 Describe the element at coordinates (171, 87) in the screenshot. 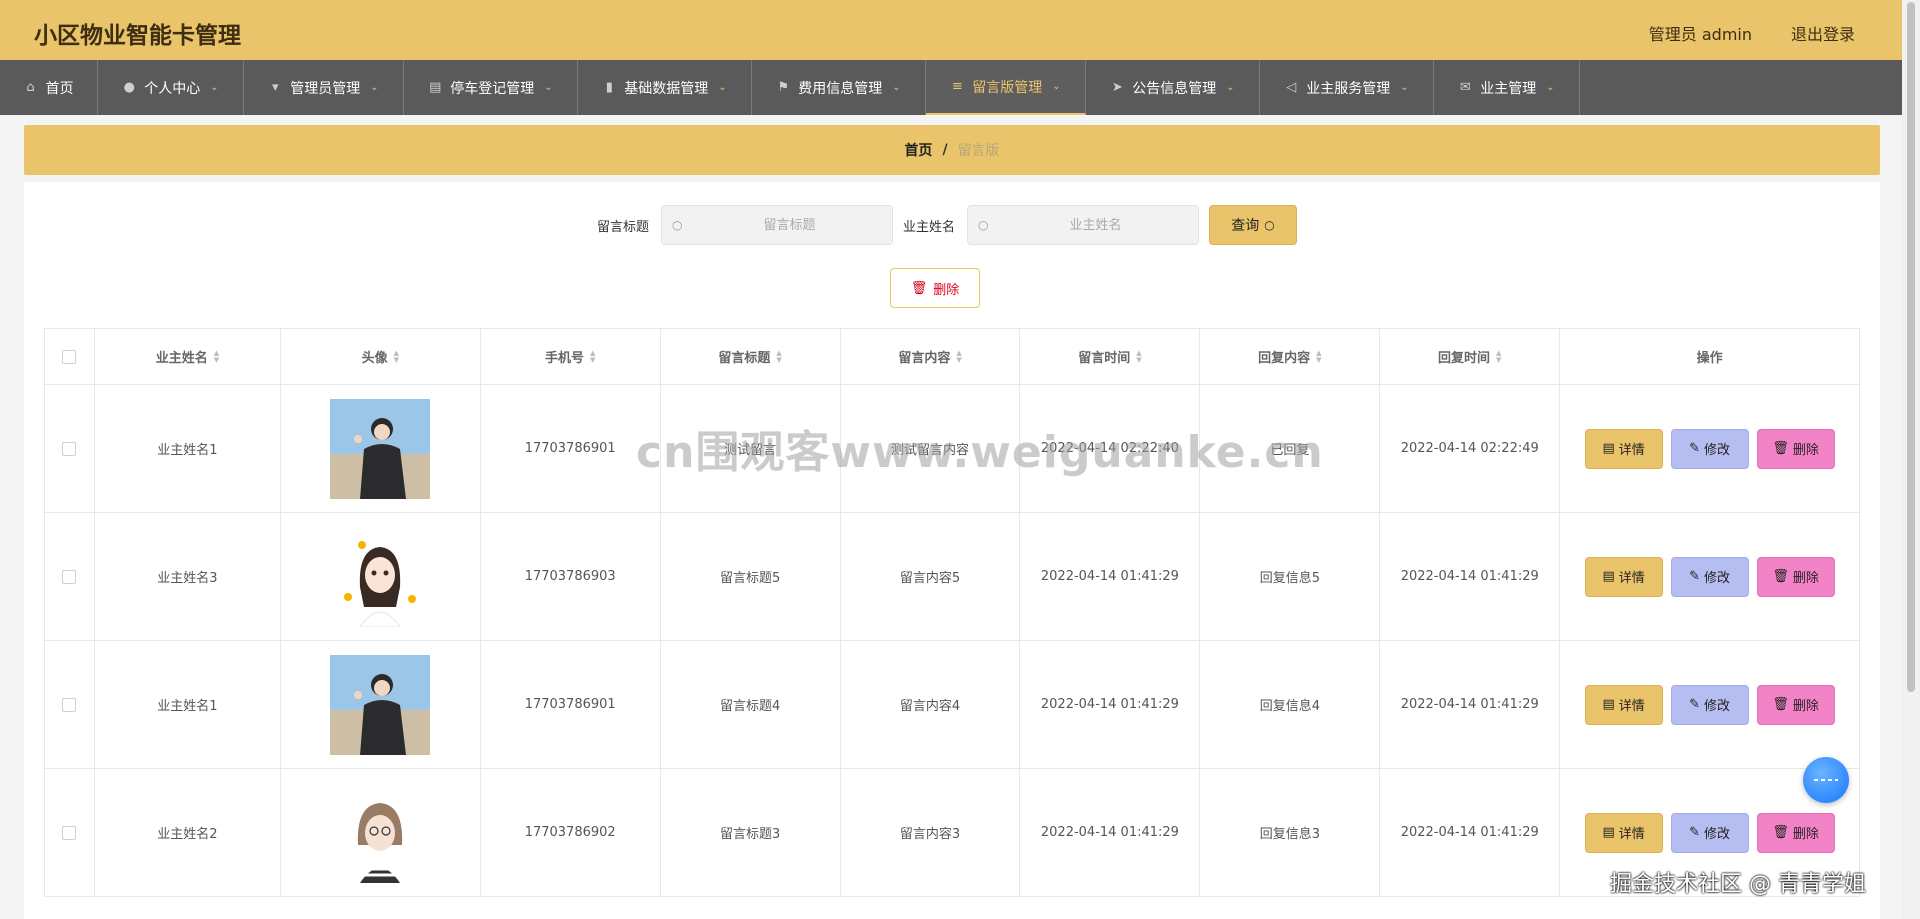

I see `nav-personal-center: ● 个人中心 ⌄` at that location.